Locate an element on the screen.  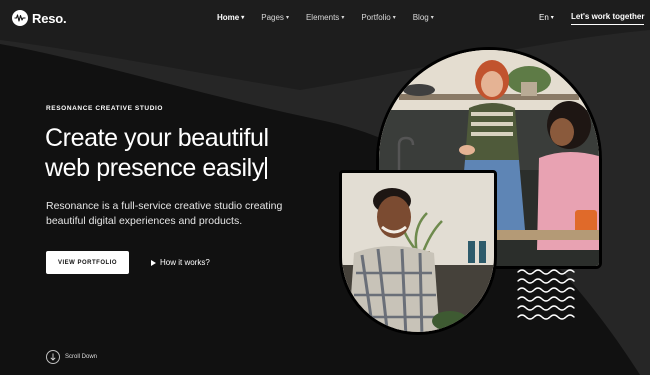
typing-caret is located at coordinates (265, 168).